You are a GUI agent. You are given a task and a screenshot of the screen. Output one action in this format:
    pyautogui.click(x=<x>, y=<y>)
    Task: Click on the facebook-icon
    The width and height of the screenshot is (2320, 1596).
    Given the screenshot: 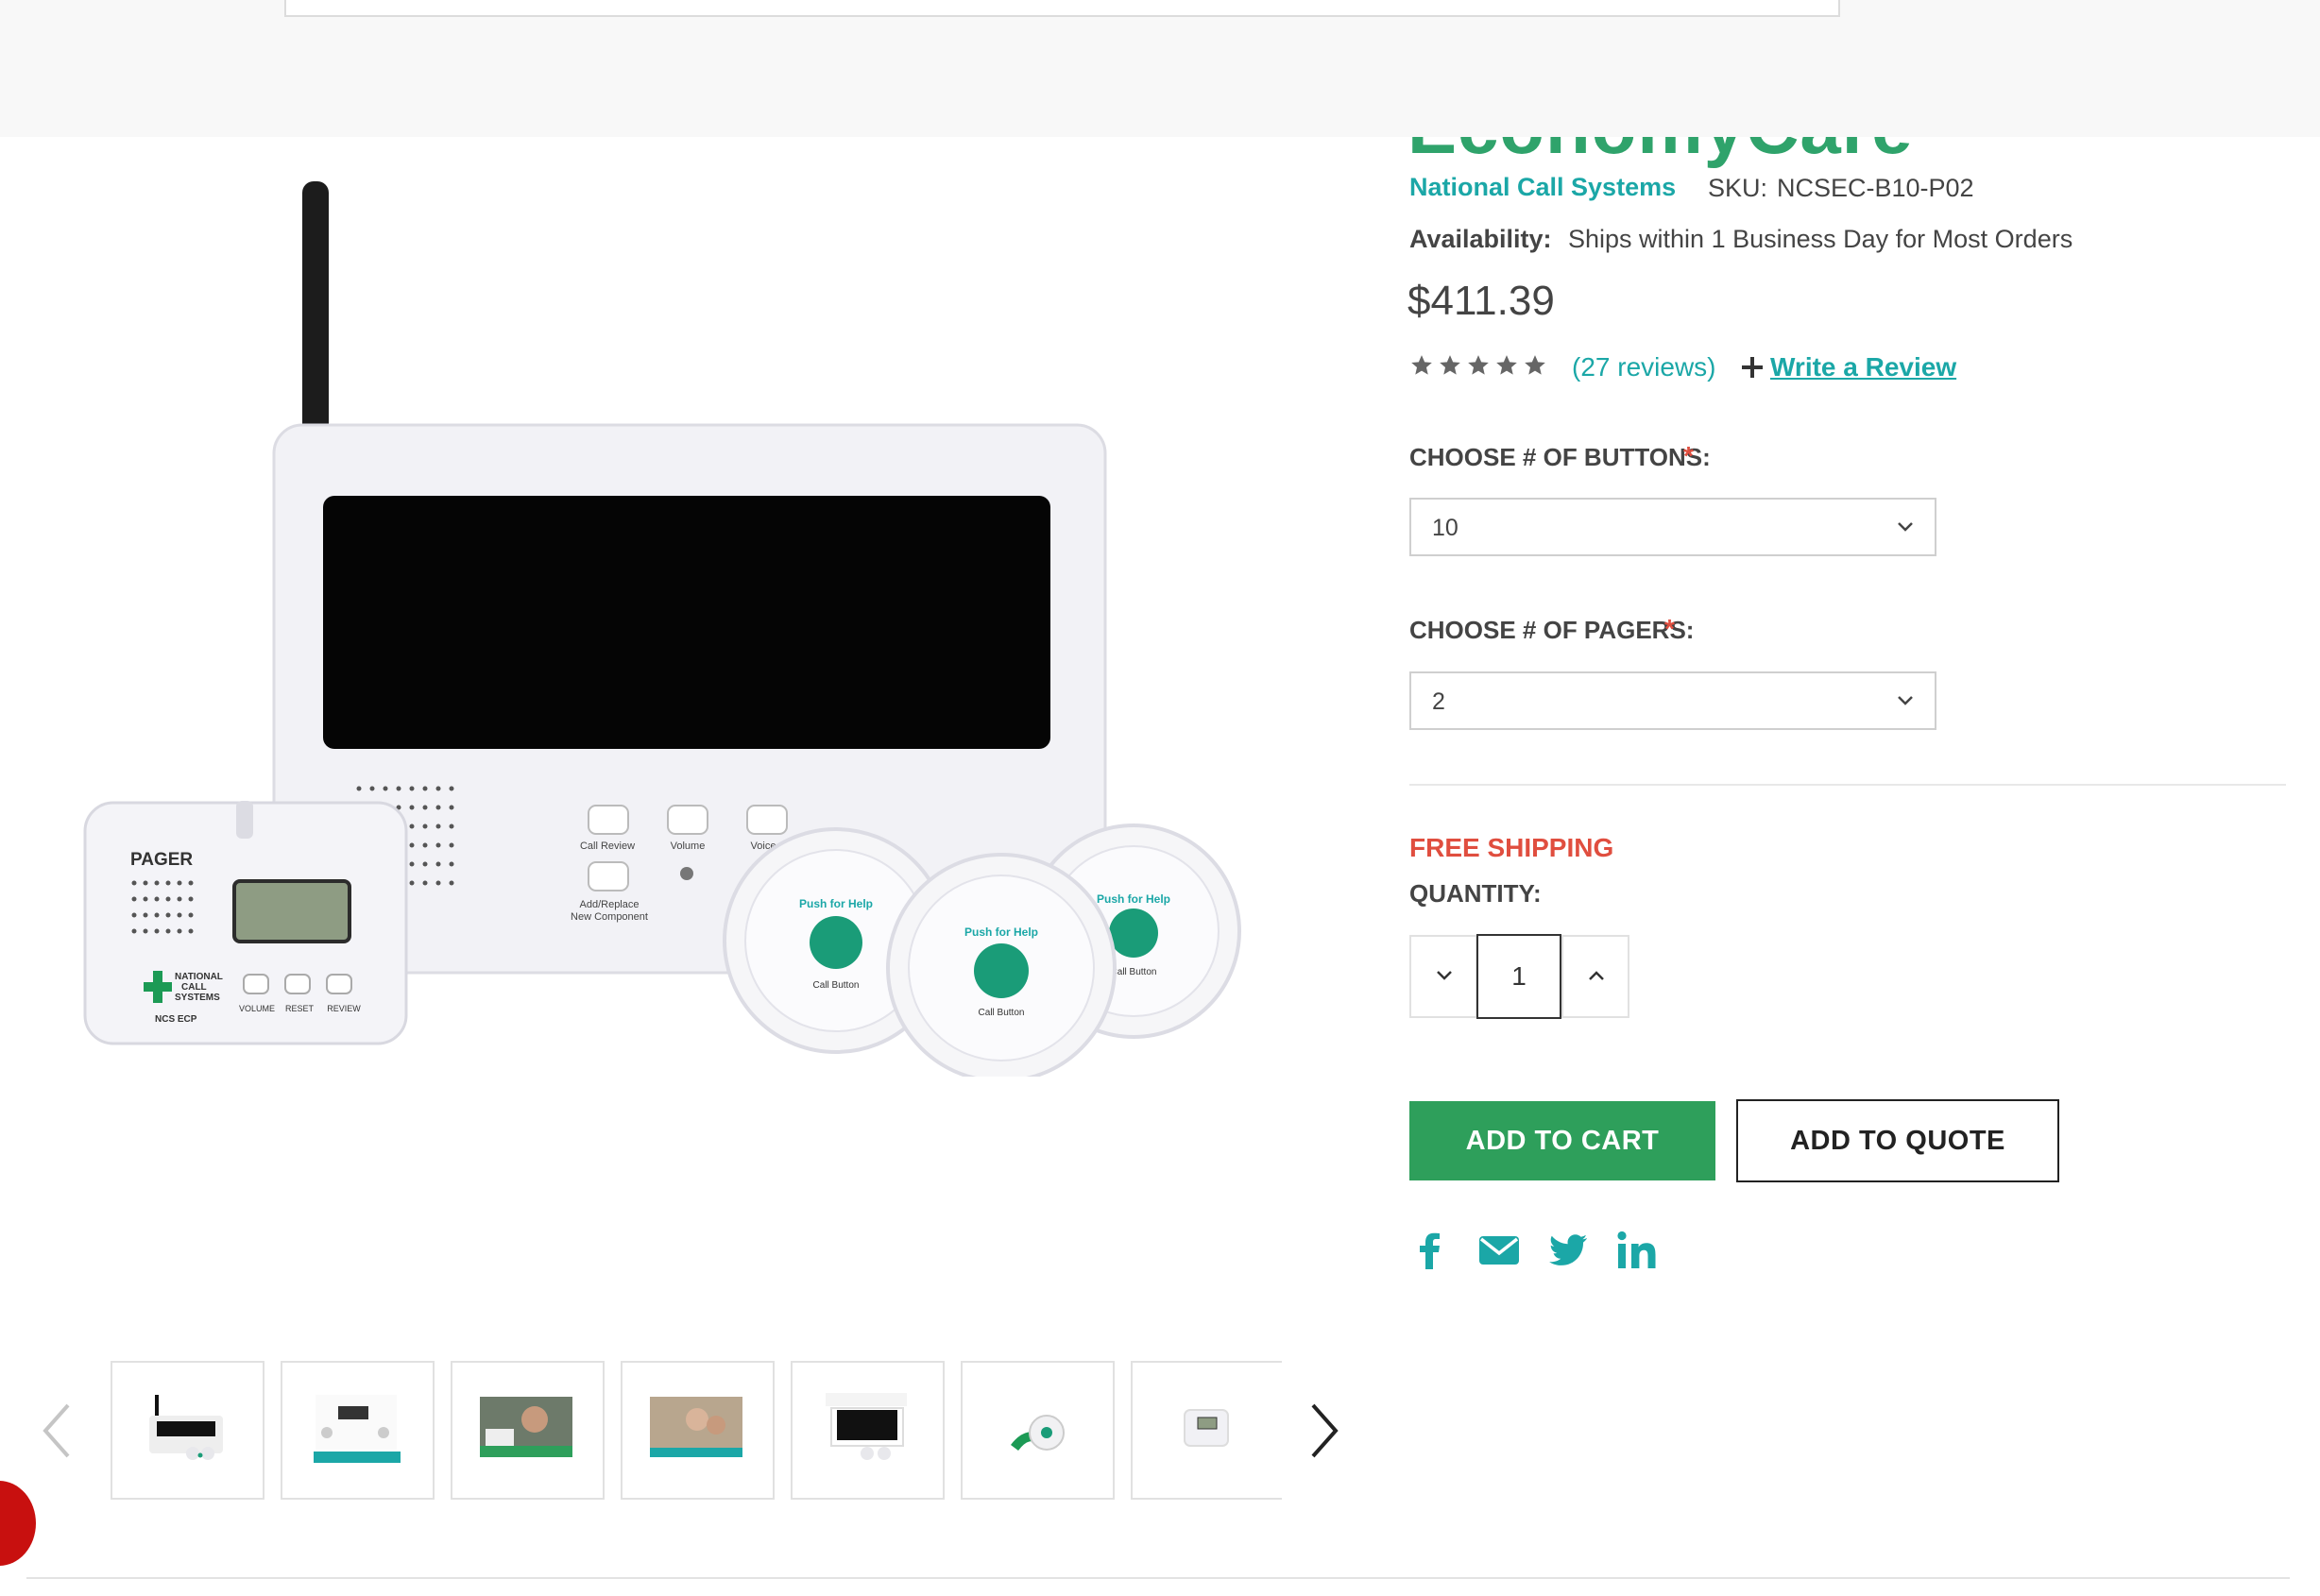 What is the action you would take?
    pyautogui.click(x=1430, y=1250)
    